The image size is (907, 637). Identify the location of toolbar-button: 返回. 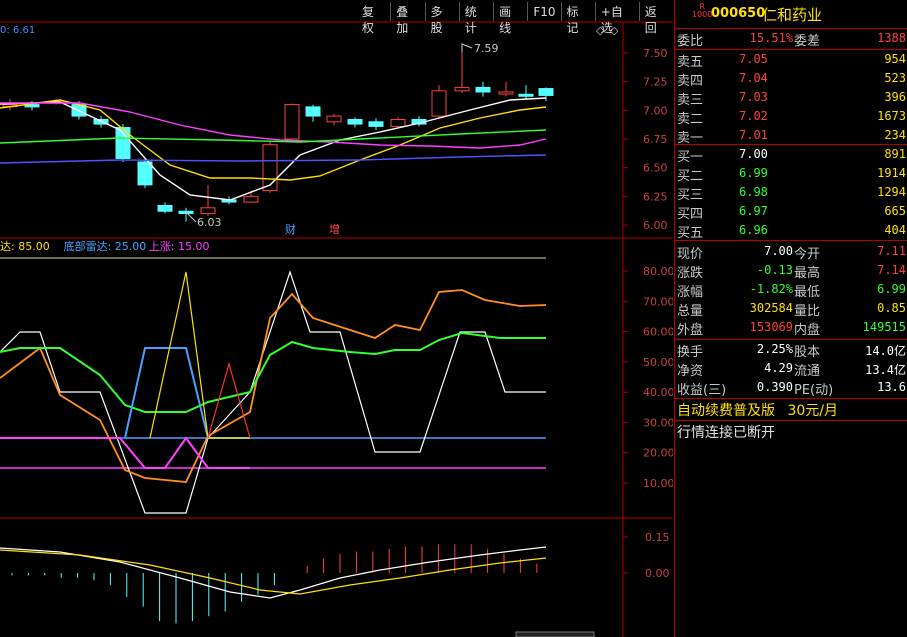
(655, 18).